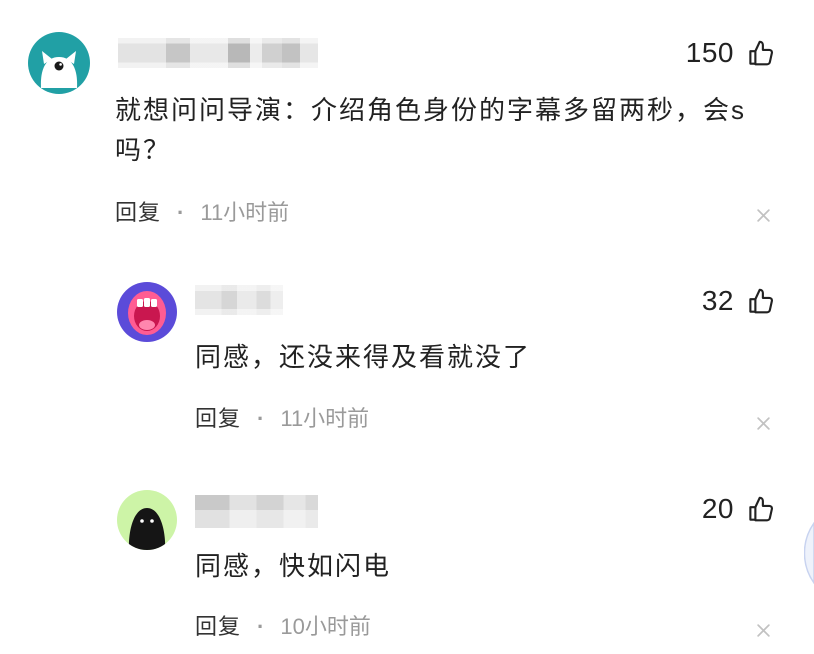 The width and height of the screenshot is (814, 654). I want to click on comment-meta: 回复 · 10小时前, so click(283, 627).